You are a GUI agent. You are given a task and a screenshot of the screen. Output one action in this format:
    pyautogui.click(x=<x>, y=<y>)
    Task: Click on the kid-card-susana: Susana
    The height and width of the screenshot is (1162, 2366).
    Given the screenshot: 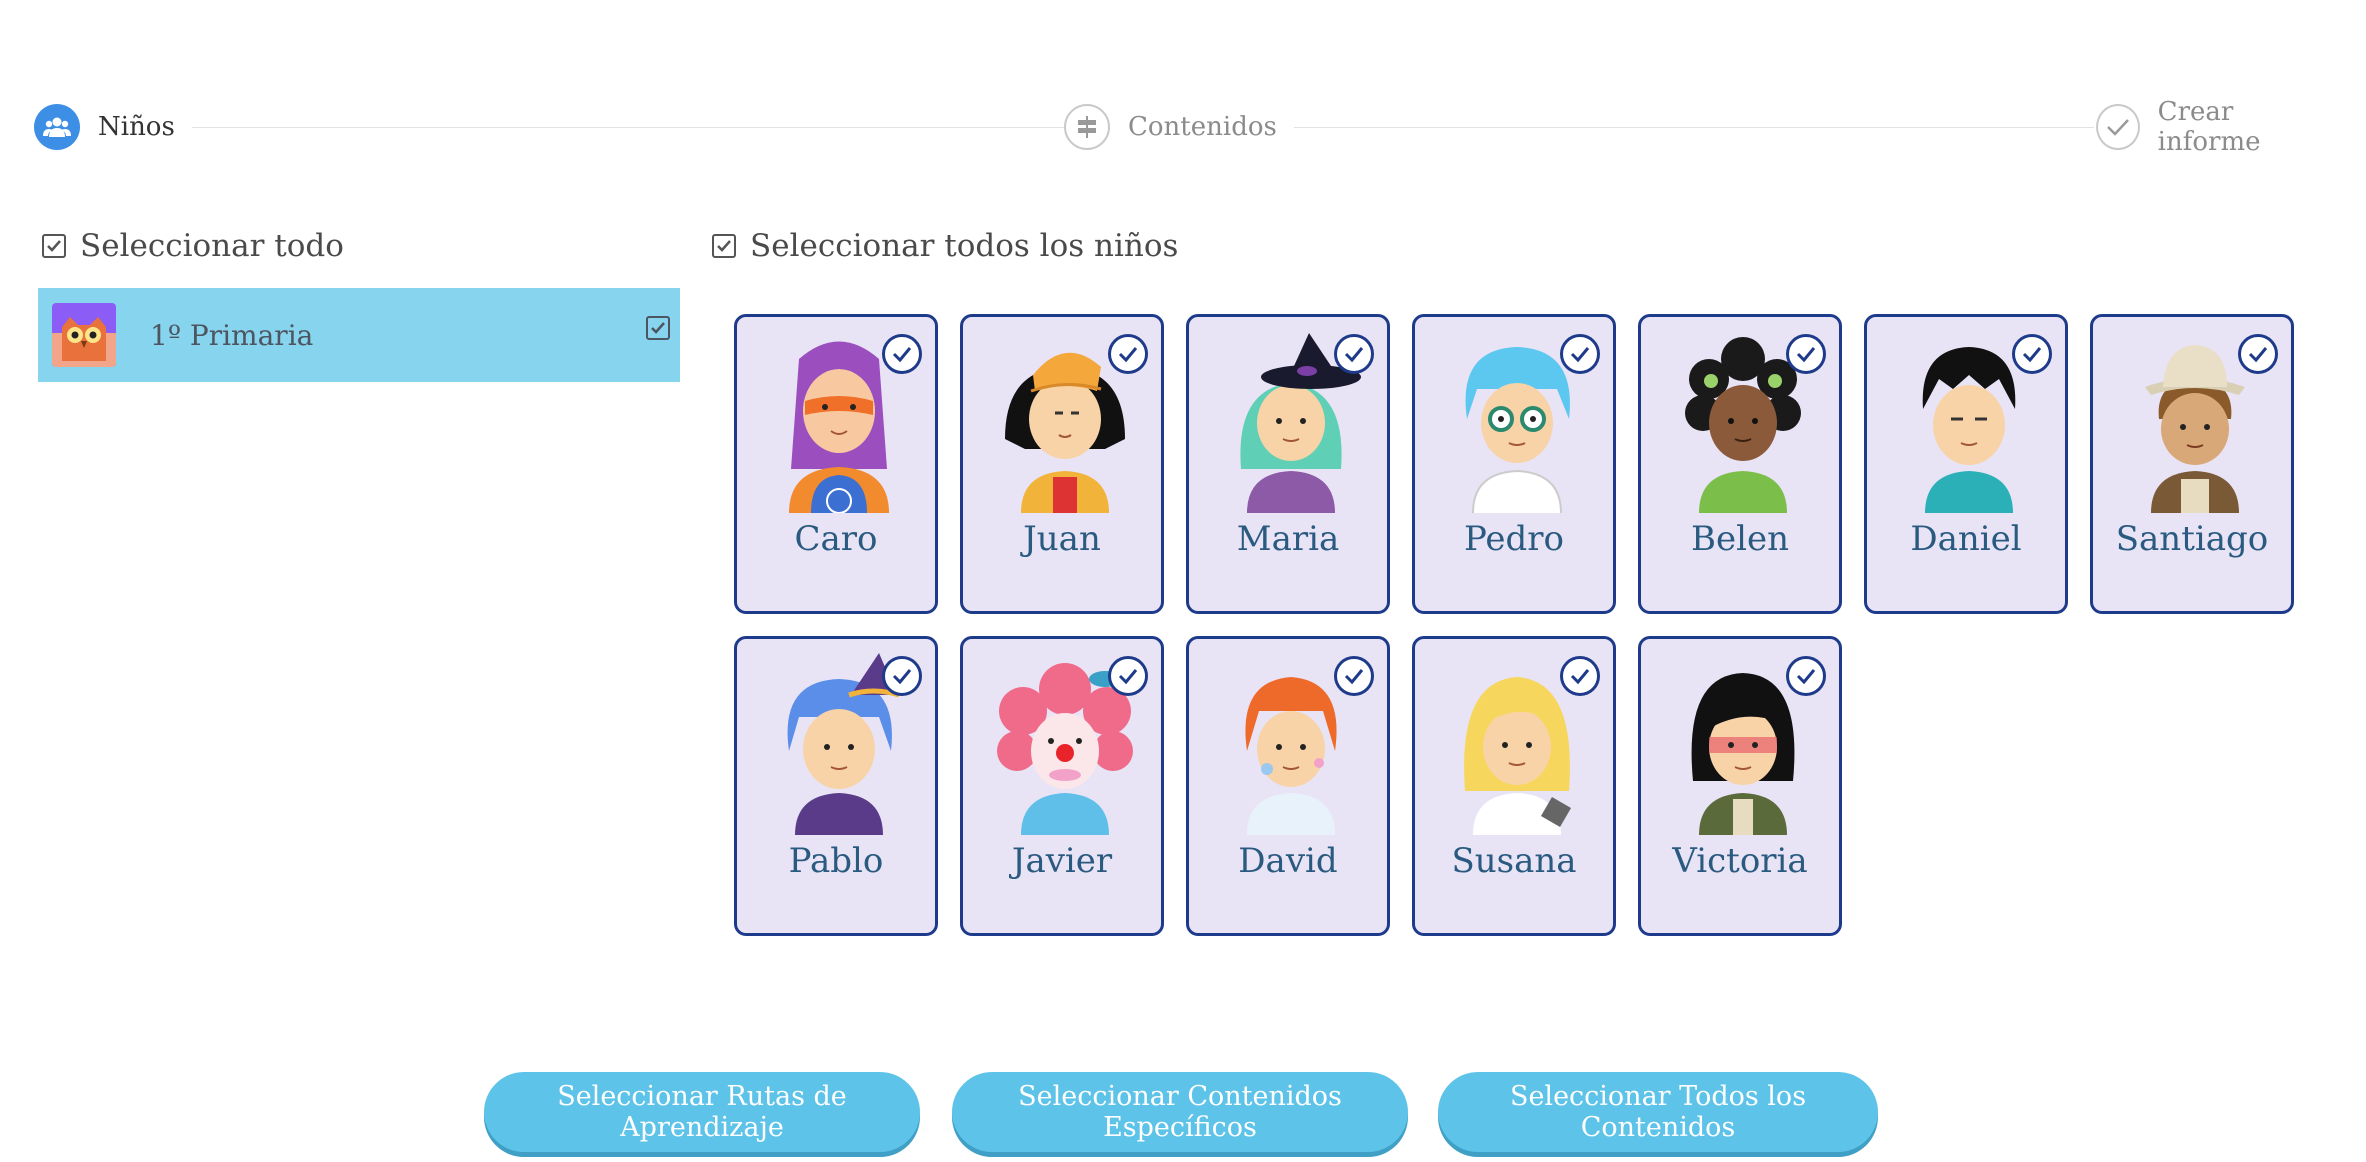 What is the action you would take?
    pyautogui.click(x=1514, y=786)
    